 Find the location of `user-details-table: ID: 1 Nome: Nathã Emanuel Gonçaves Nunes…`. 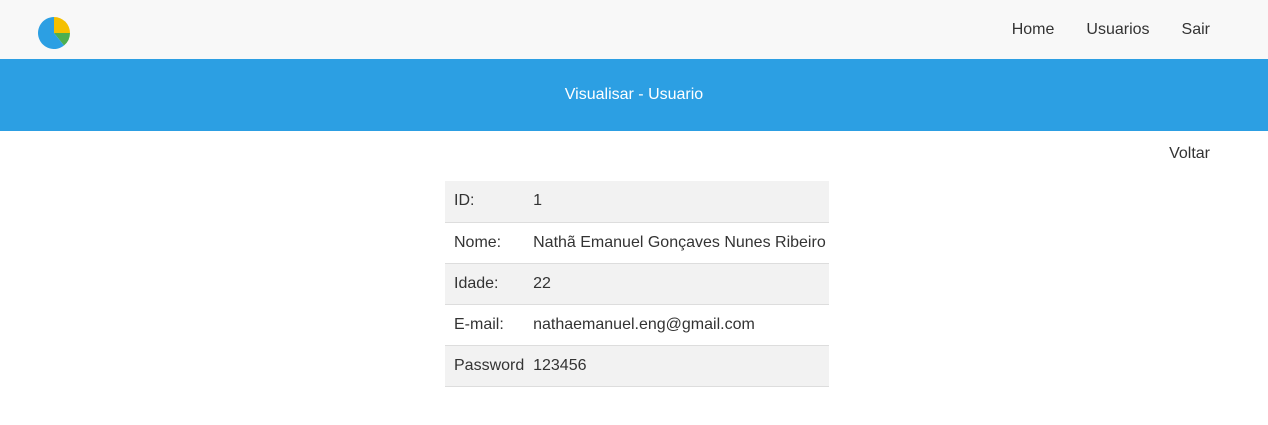

user-details-table: ID: 1 Nome: Nathã Emanuel Gonçaves Nunes… is located at coordinates (637, 284).